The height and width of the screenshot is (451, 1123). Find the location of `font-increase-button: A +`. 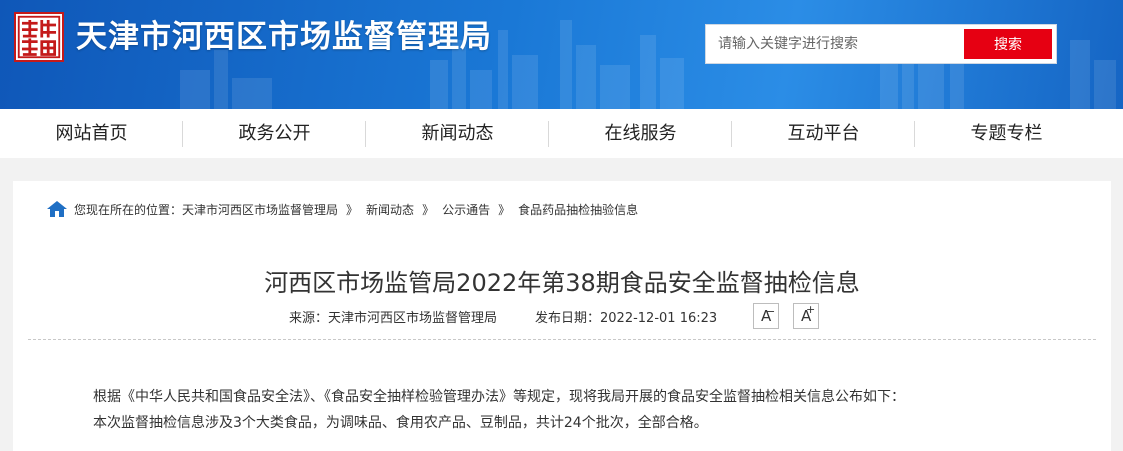

font-increase-button: A + is located at coordinates (806, 316).